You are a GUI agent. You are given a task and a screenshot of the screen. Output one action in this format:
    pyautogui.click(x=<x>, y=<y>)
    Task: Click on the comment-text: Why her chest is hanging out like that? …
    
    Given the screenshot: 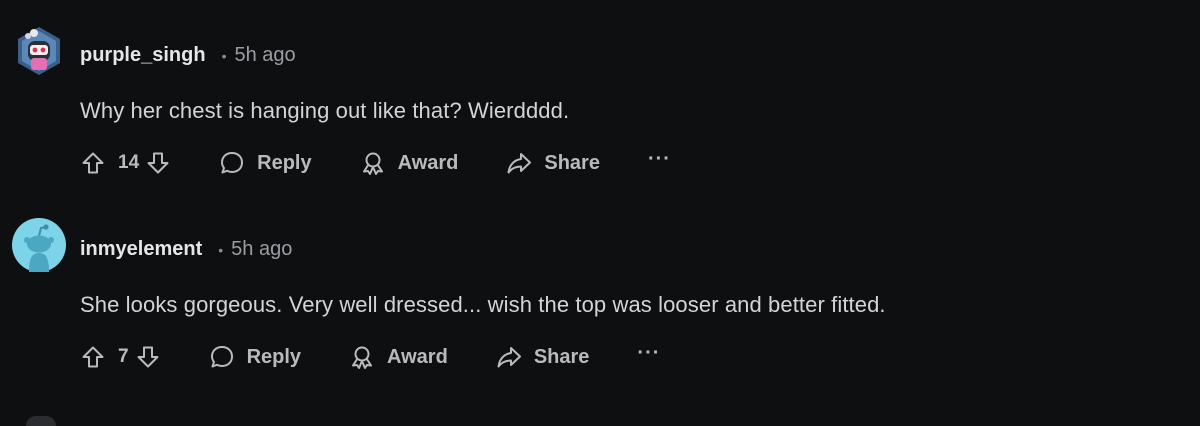 What is the action you would take?
    pyautogui.click(x=325, y=110)
    